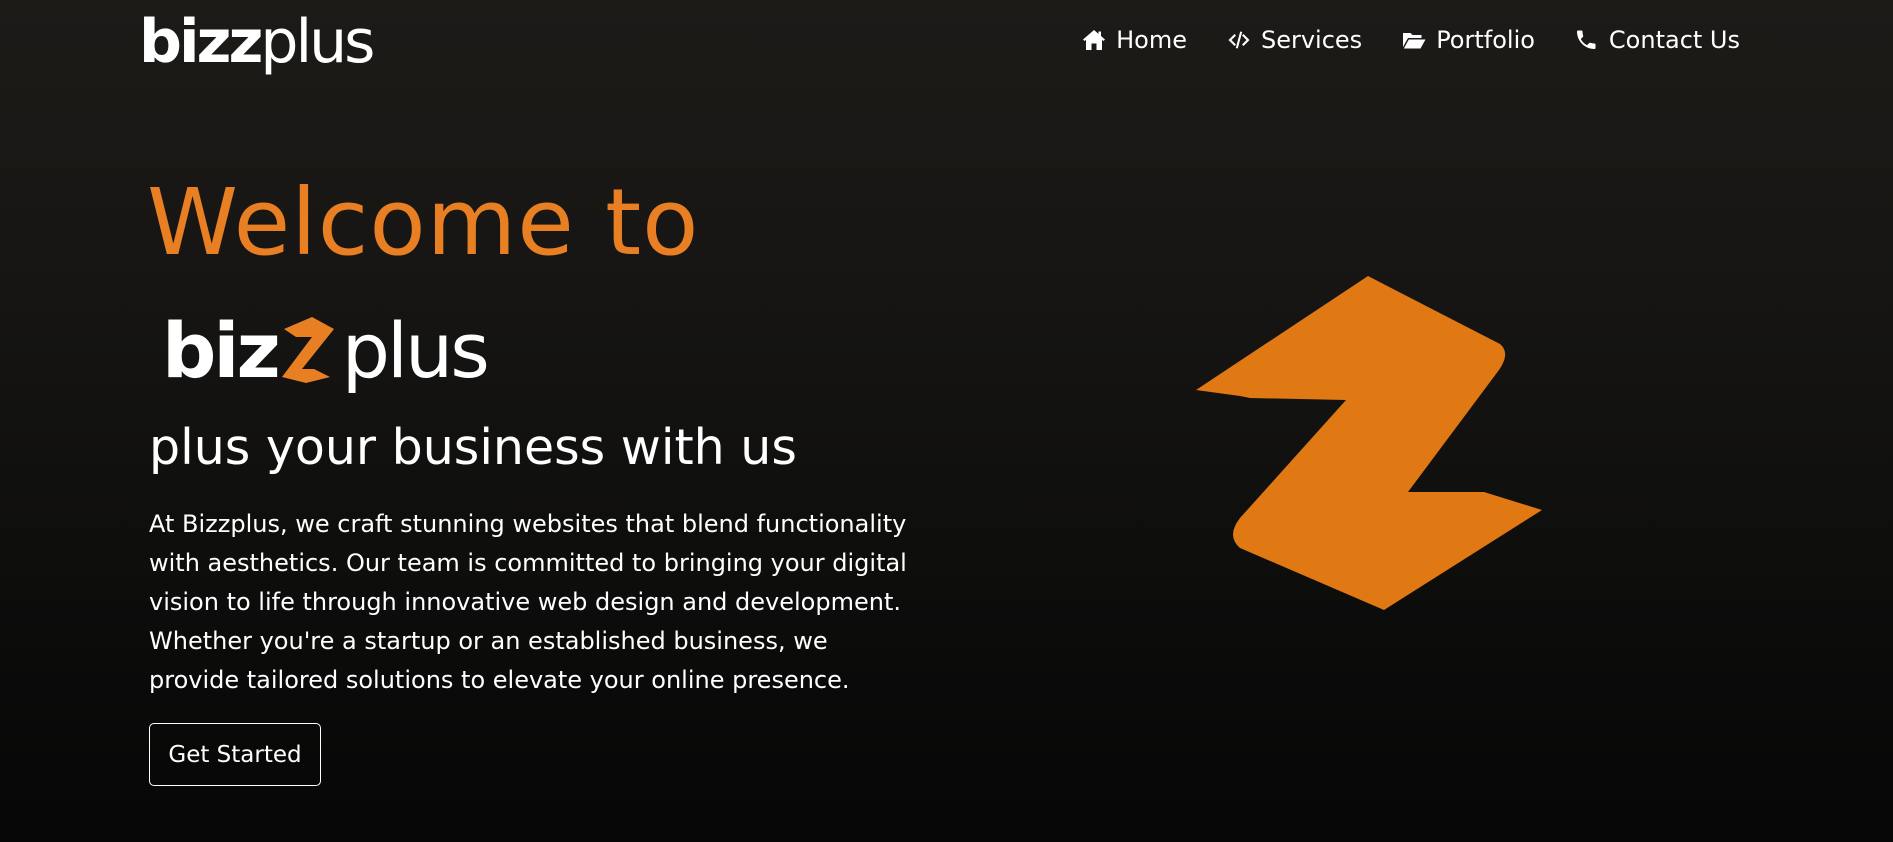 This screenshot has height=842, width=1893. I want to click on get-started-button: Get Started, so click(235, 754).